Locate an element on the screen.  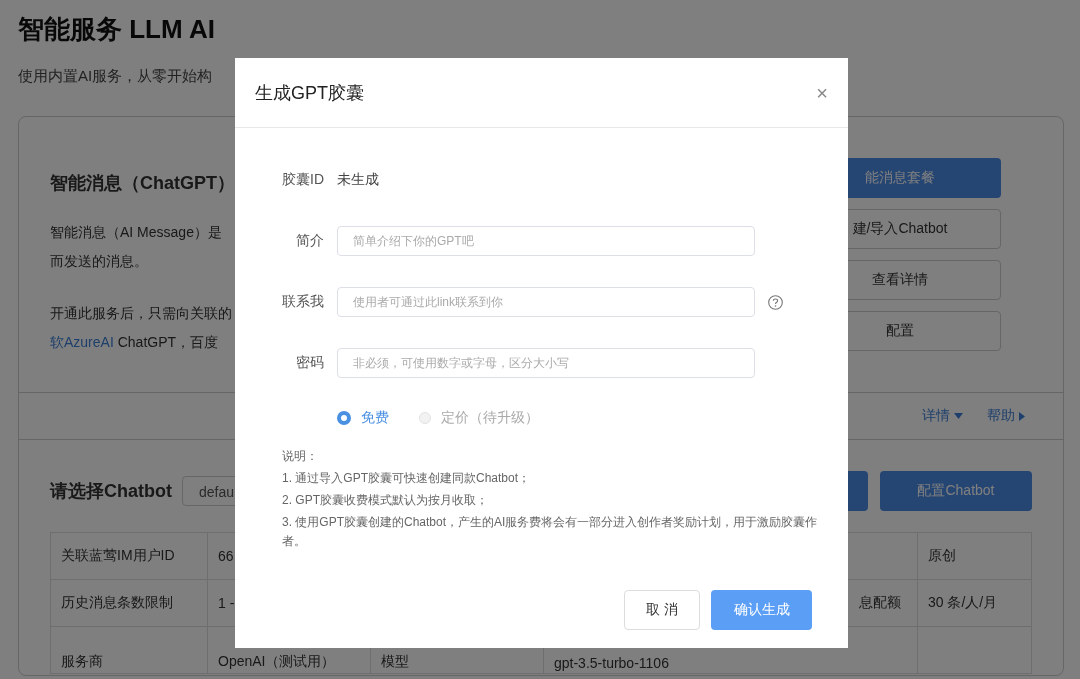
modal-title: 生成GPT胶囊 is located at coordinates (309, 93).